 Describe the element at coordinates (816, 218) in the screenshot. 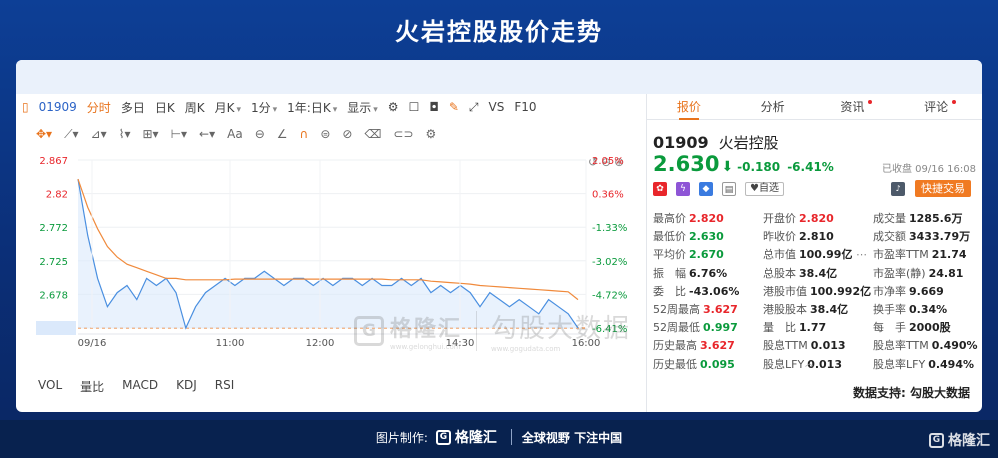

I see `quote-row: 最高价 2.820 开盘价 2.820 成交量 1285.6万` at that location.